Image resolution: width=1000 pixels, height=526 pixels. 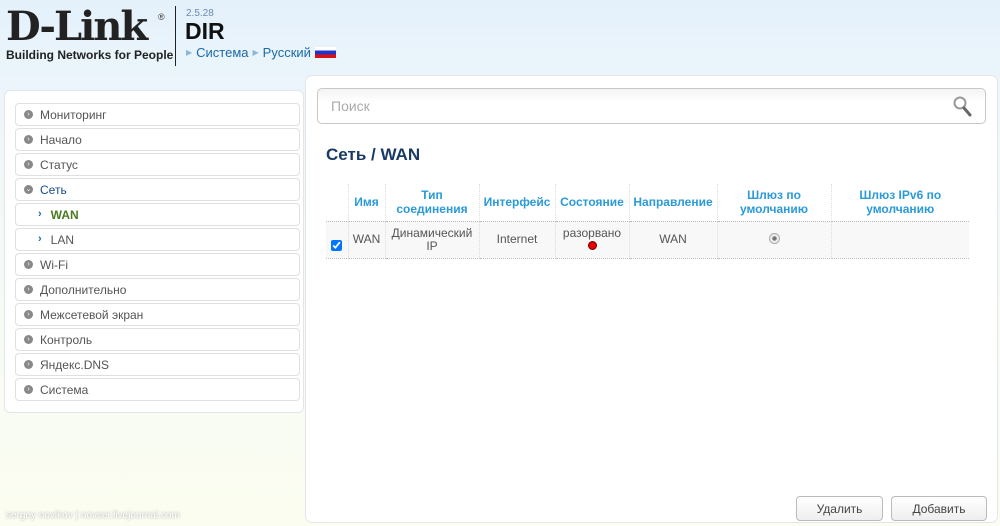 I want to click on sidebar-item-label: Контроль, so click(x=66, y=339).